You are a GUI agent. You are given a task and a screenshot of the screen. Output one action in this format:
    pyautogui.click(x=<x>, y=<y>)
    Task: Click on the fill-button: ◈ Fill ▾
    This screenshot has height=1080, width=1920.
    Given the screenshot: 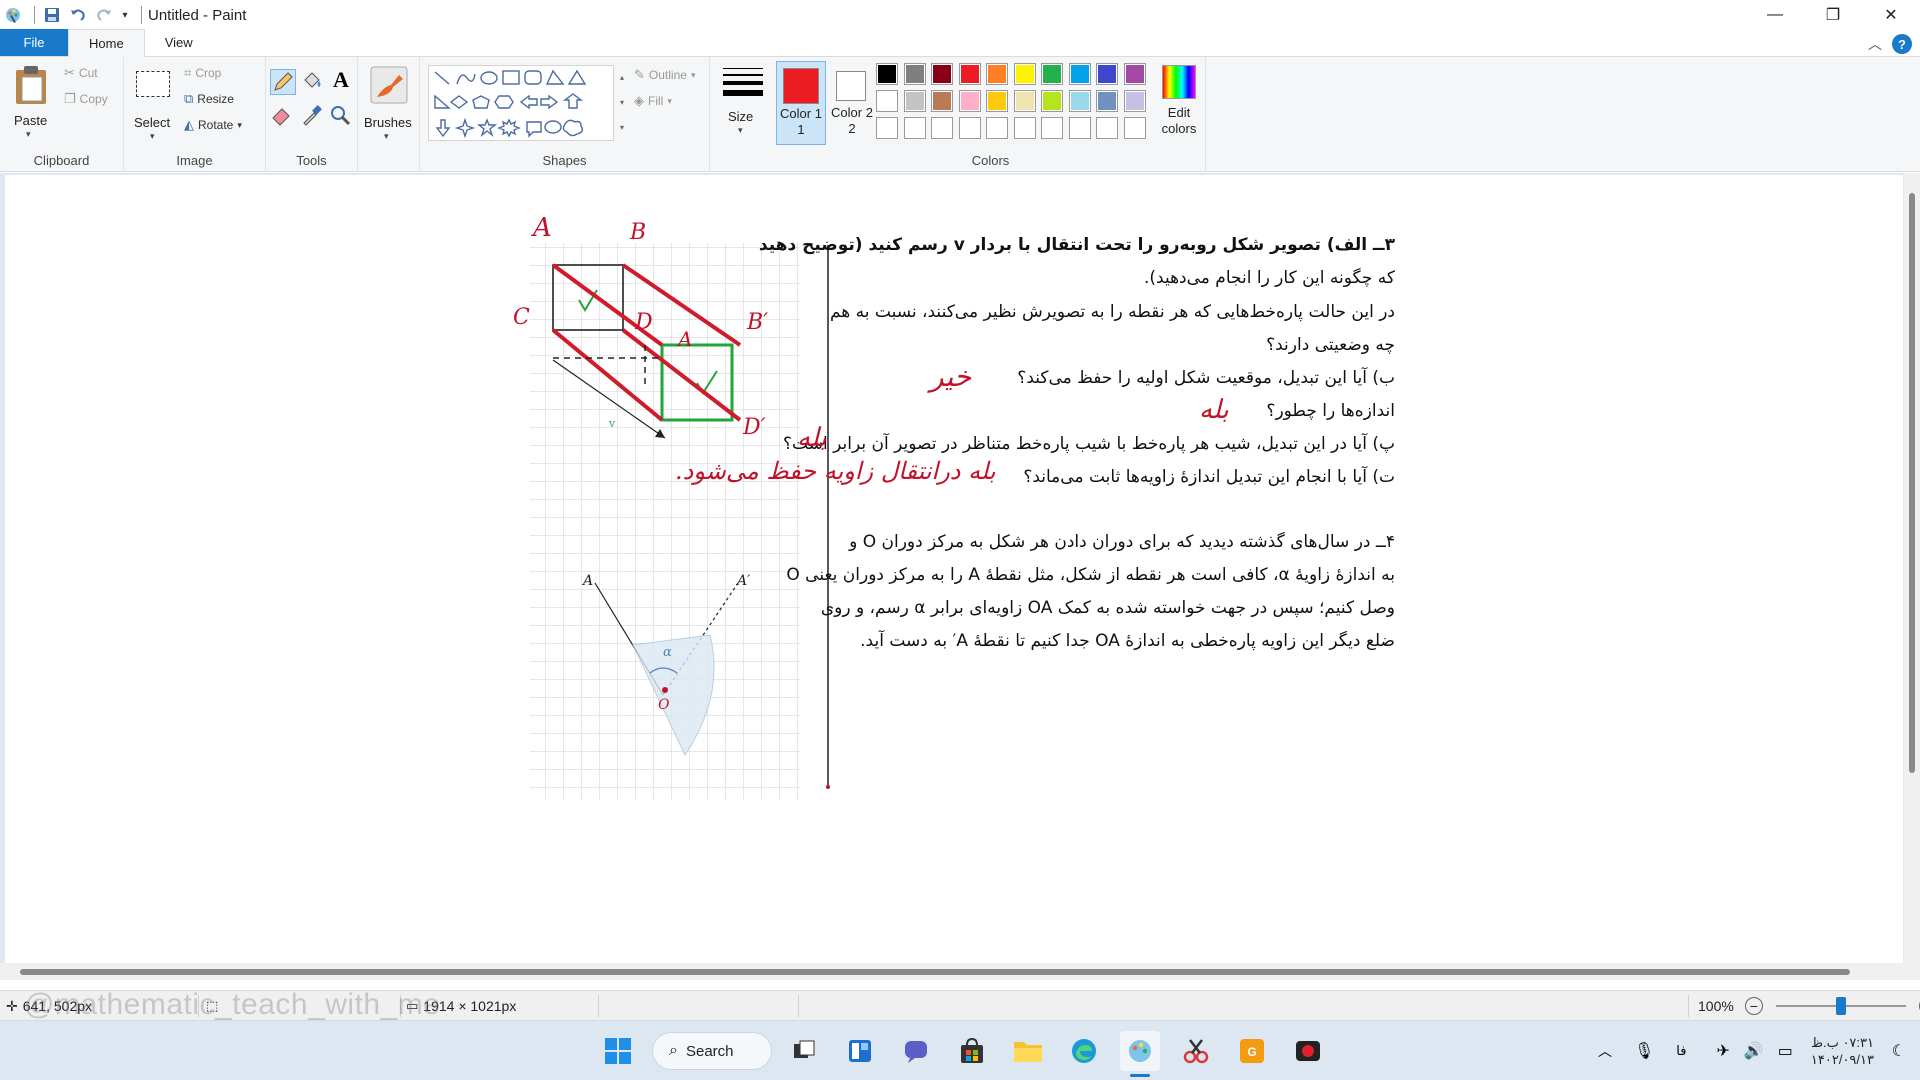 What is the action you would take?
    pyautogui.click(x=653, y=101)
    